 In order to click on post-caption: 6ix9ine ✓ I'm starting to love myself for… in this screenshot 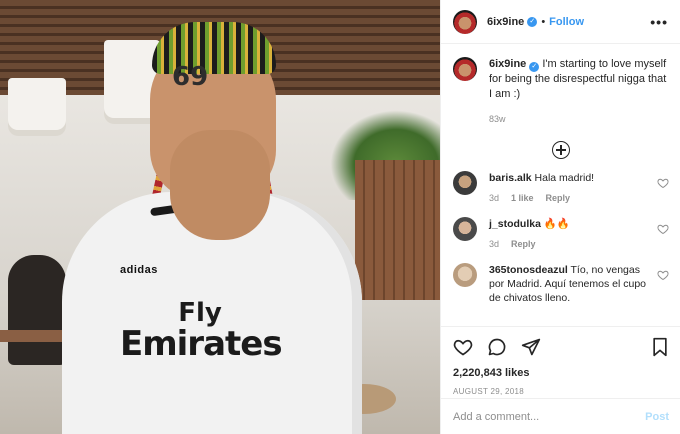, I will do `click(561, 92)`.